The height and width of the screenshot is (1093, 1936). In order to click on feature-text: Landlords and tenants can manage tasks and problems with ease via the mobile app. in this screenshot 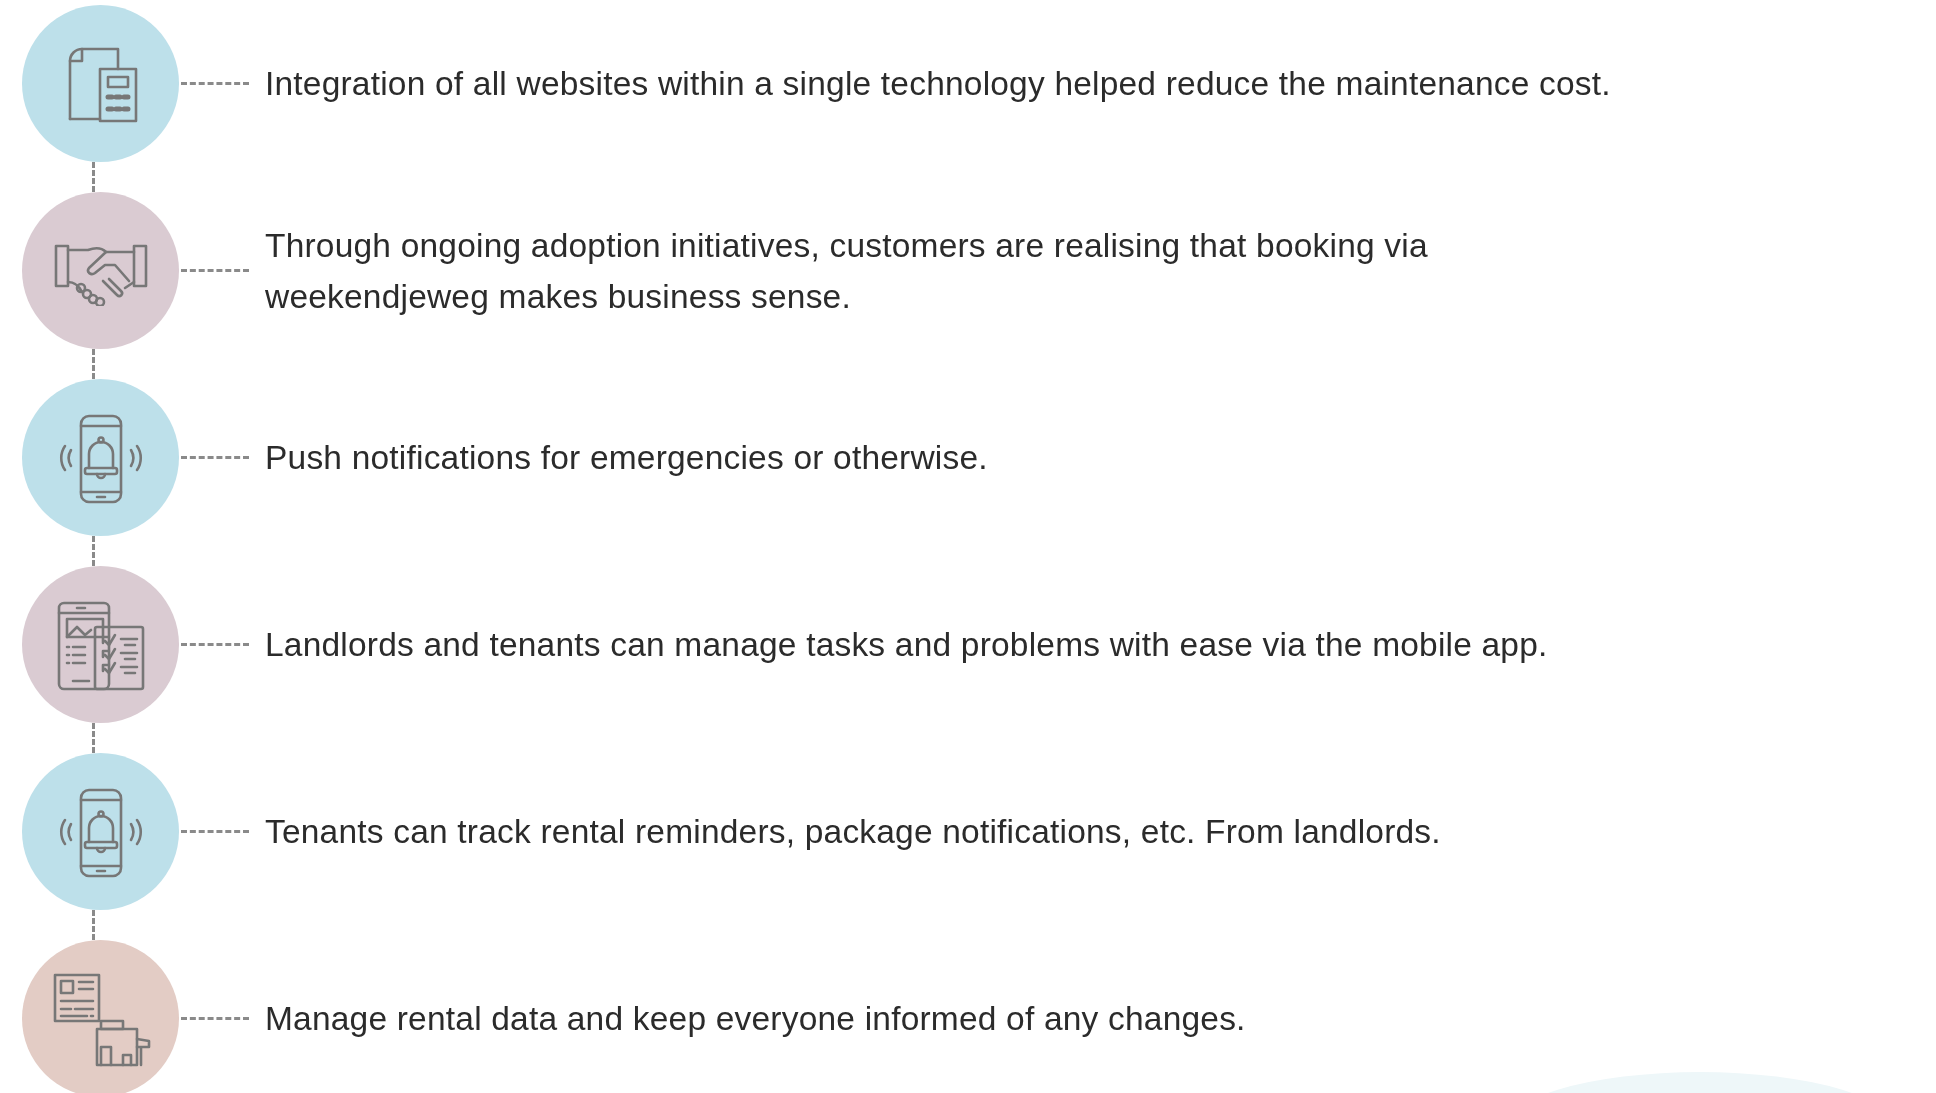, I will do `click(906, 645)`.